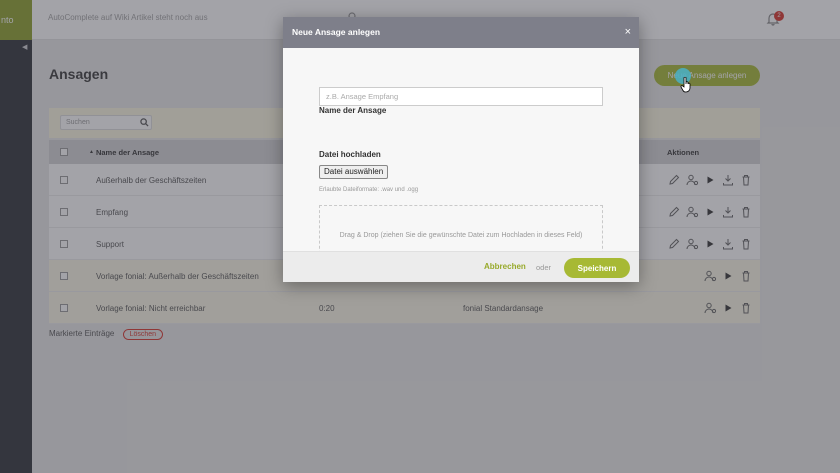  Describe the element at coordinates (505, 266) in the screenshot. I see `cancel-button: Abbrechen` at that location.